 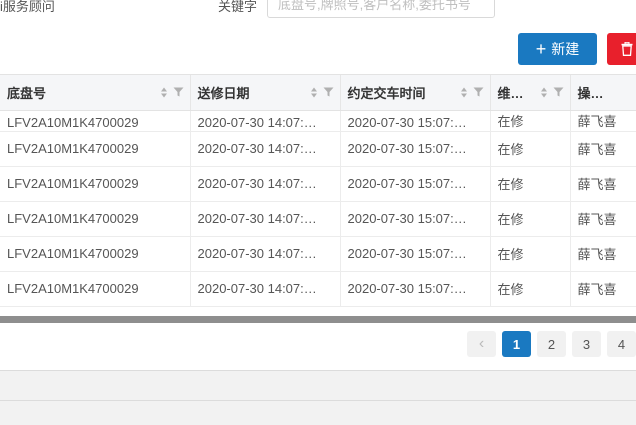 I want to click on new-button: + 新建, so click(x=557, y=49).